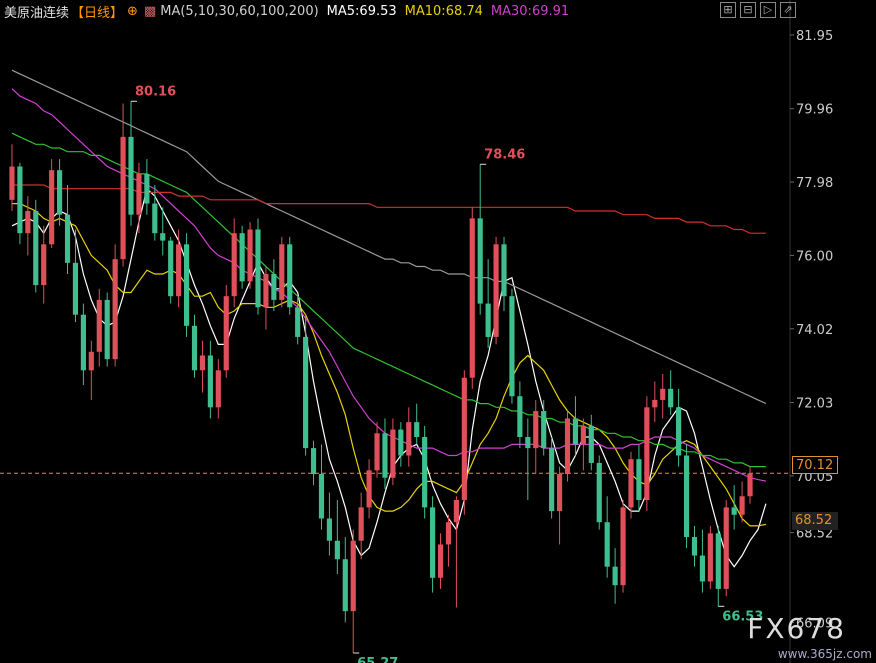  Describe the element at coordinates (788, 10) in the screenshot. I see `share-icon: ⇗` at that location.